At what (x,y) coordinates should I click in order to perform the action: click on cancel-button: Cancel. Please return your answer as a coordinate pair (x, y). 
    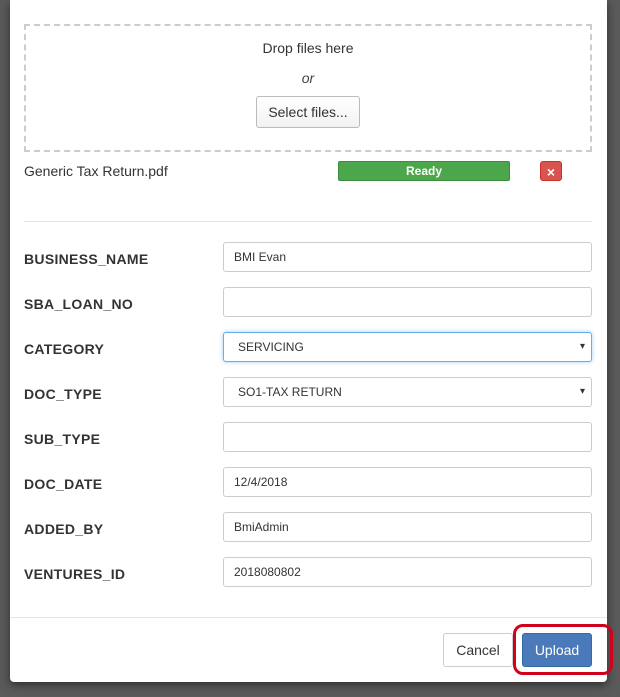
    Looking at the image, I should click on (478, 650).